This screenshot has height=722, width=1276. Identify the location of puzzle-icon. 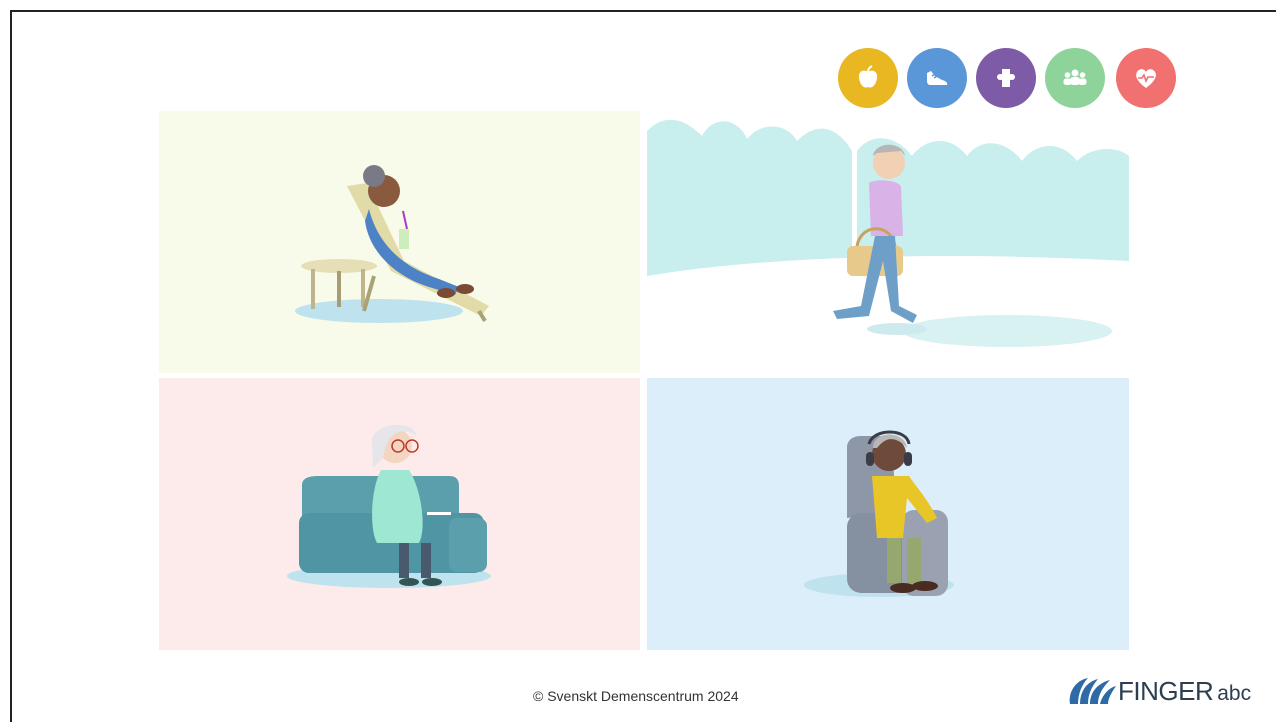
(1006, 78).